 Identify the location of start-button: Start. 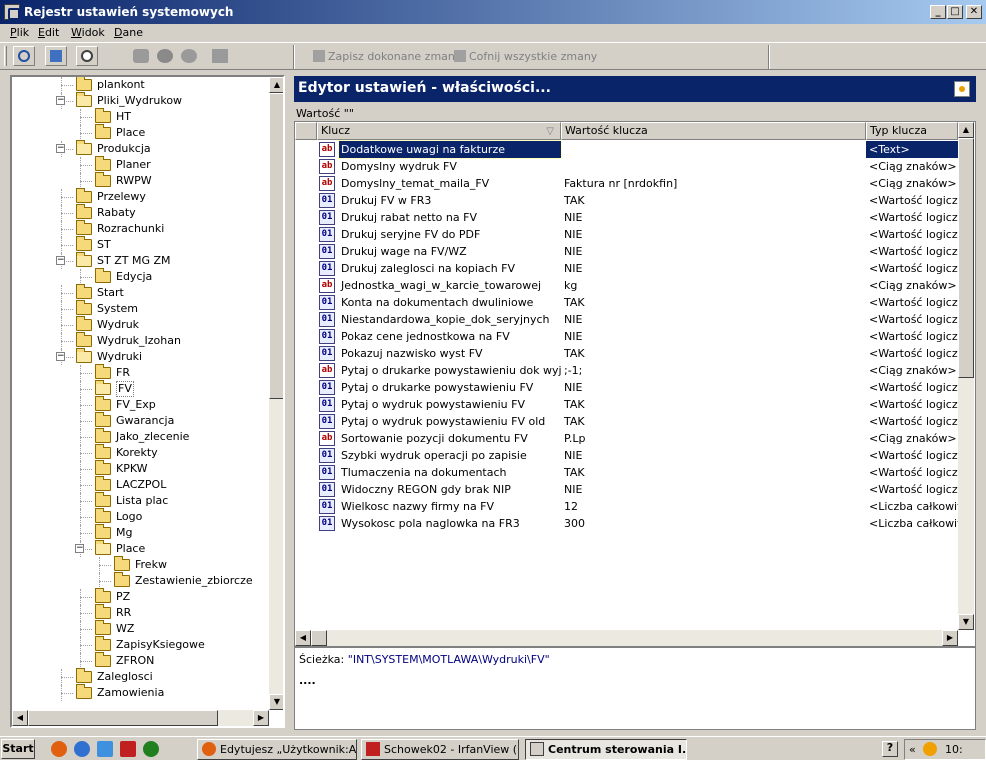
(18, 749).